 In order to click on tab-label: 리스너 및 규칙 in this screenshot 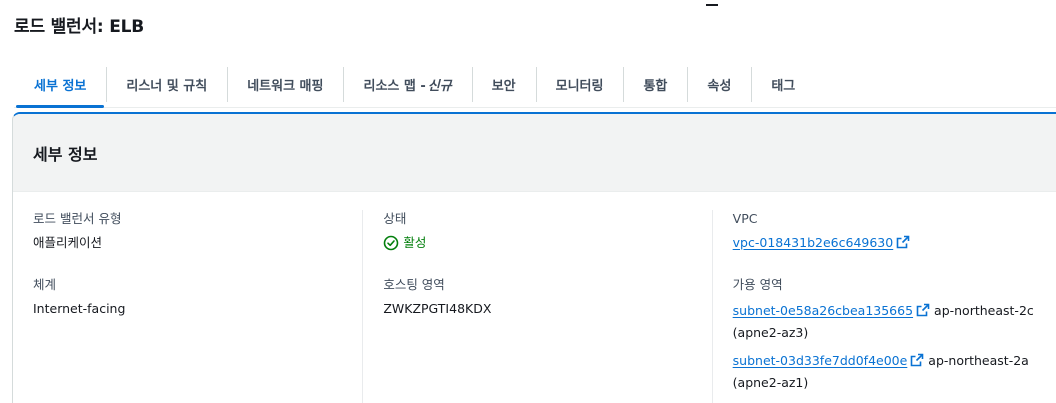, I will do `click(167, 86)`.